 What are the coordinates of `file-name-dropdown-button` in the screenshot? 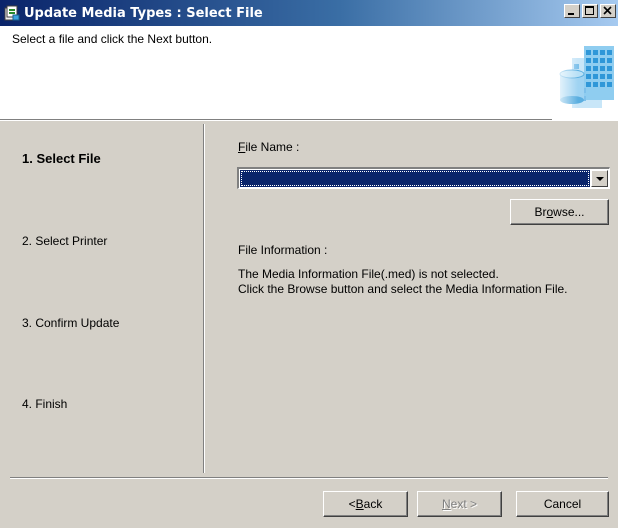 It's located at (599, 178).